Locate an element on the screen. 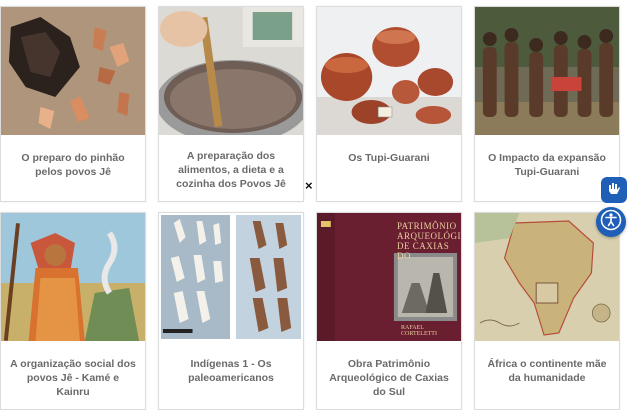 This screenshot has width=631, height=410. sign-language-button is located at coordinates (614, 190).